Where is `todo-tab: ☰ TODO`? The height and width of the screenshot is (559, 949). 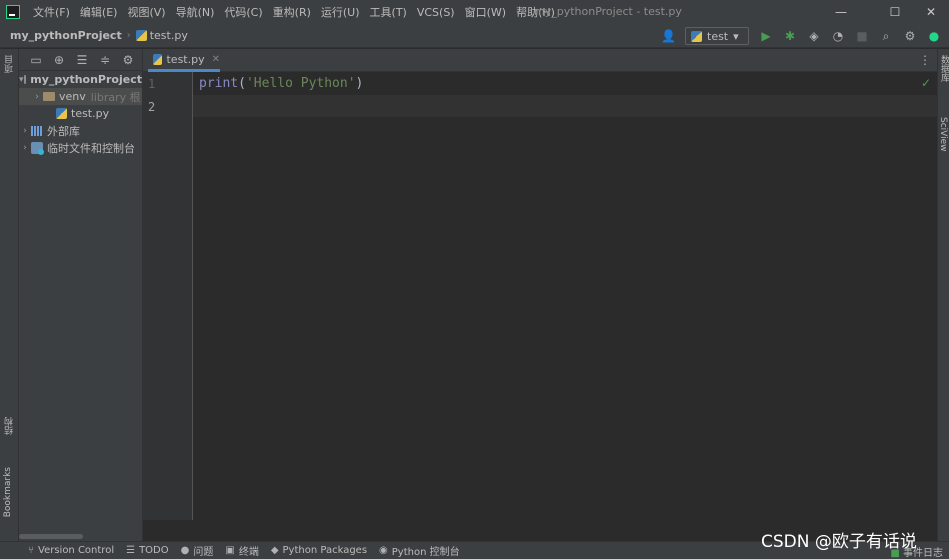
todo-tab: ☰ TODO is located at coordinates (147, 550).